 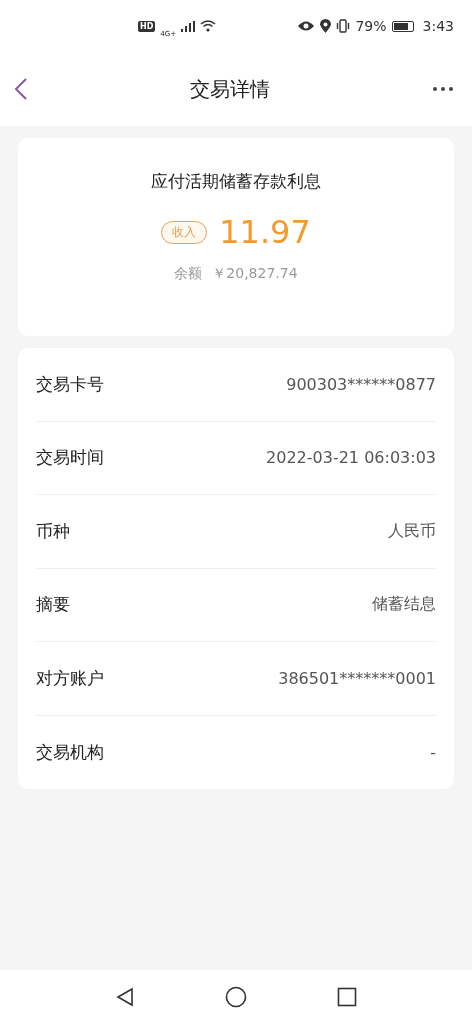 What do you see at coordinates (70, 752) in the screenshot?
I see `field-label: 交易机构` at bounding box center [70, 752].